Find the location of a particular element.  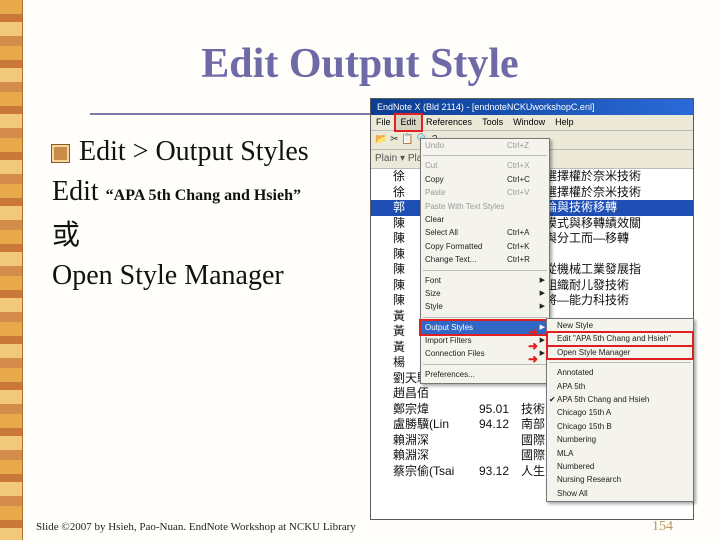

menu-item-clear: Clear is located at coordinates (485, 219).